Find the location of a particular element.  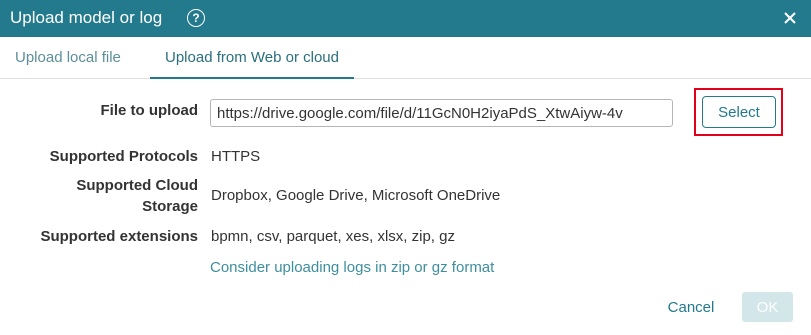

dialog-titlebar: Upload model or log ? is located at coordinates (405, 18).